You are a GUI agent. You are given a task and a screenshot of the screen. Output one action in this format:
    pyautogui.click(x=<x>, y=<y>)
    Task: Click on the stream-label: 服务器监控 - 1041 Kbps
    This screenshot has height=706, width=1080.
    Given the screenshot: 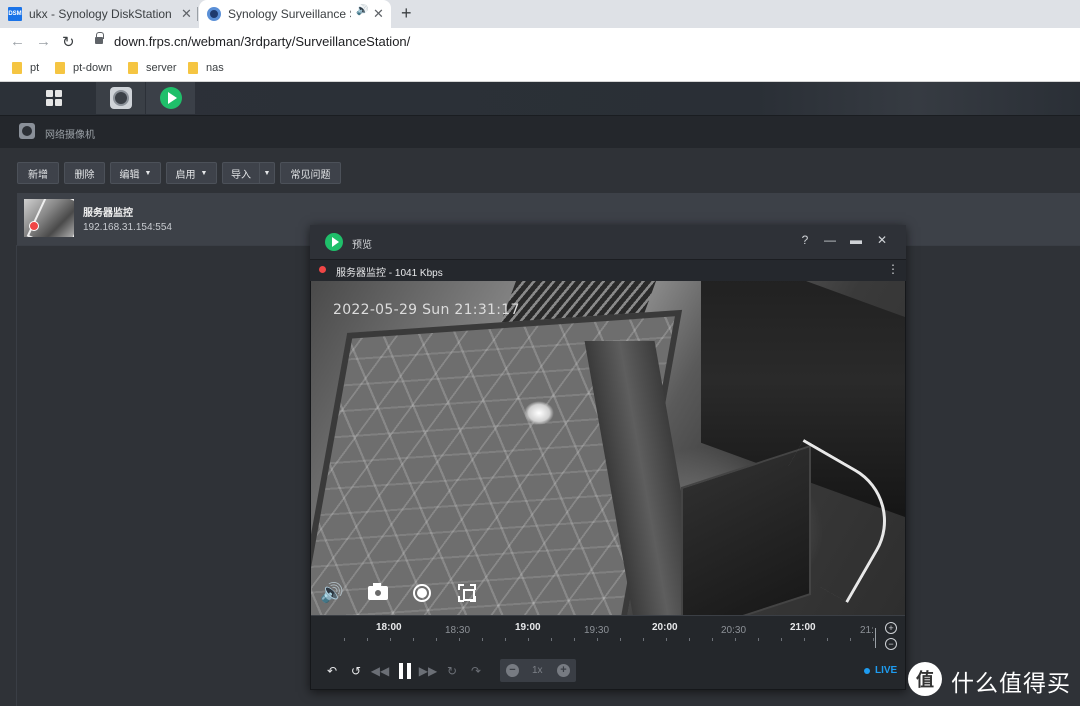 What is the action you would take?
    pyautogui.click(x=389, y=273)
    